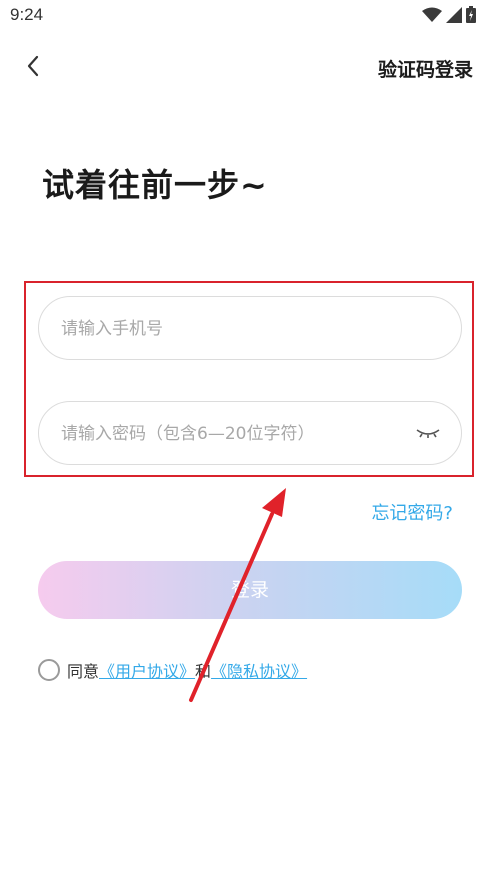 This screenshot has height=889, width=500. I want to click on phone-input, so click(236, 329).